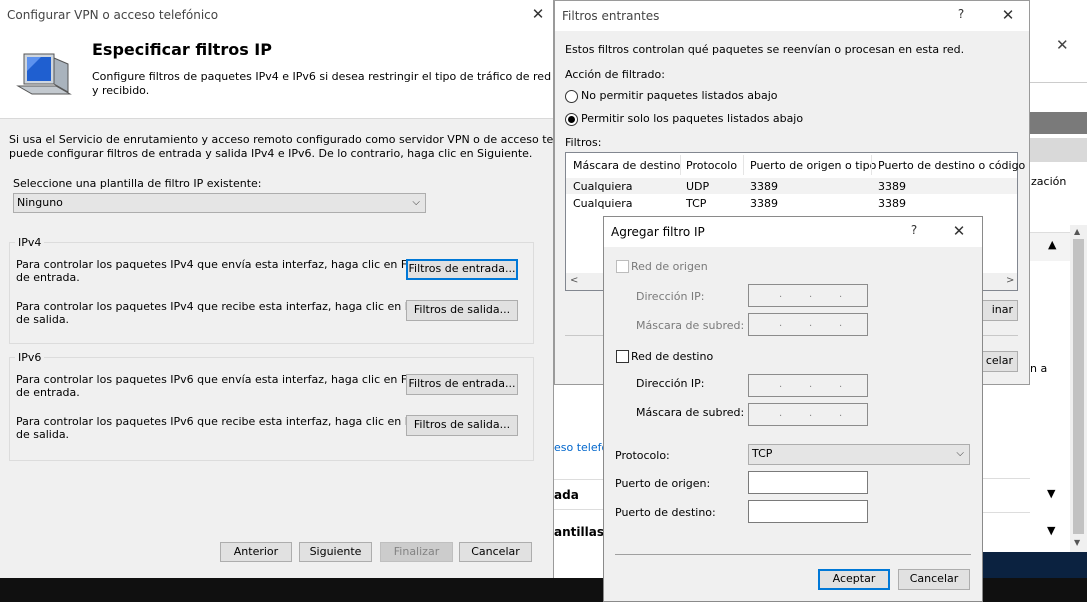  I want to click on wizard-titlebar: Configurar VPN o acceso telefónico ✕, so click(276, 15).